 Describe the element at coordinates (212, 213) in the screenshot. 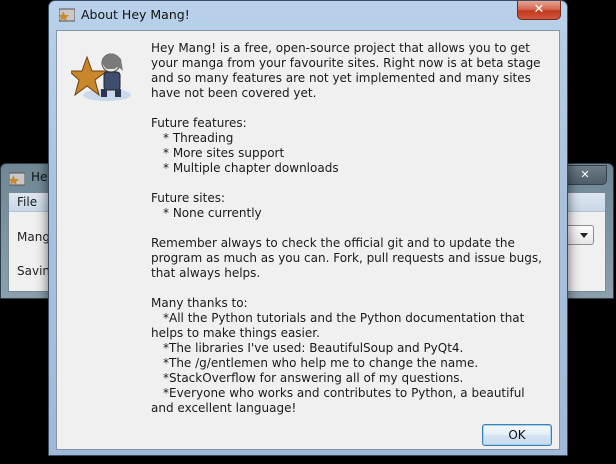

I see `future-site-item: * None currently` at that location.